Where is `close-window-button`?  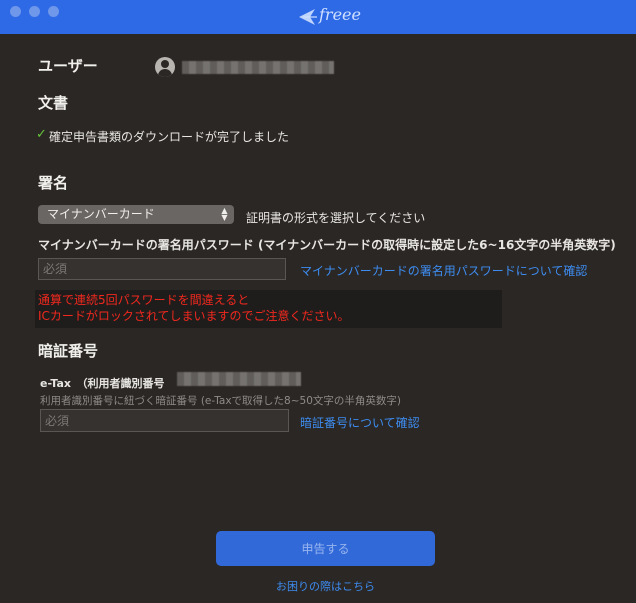
close-window-button is located at coordinates (15, 11).